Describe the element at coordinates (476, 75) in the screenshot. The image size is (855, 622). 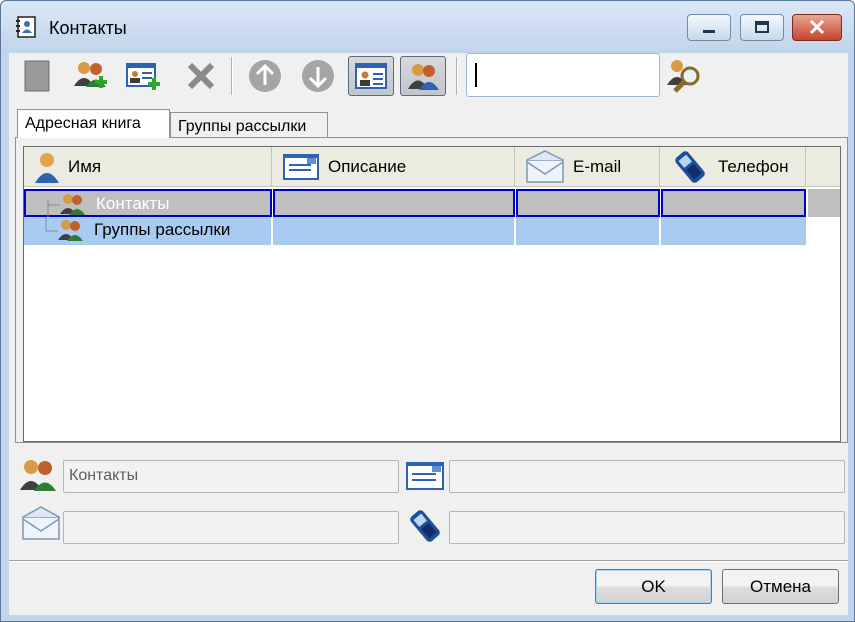
I see `text-caret` at that location.